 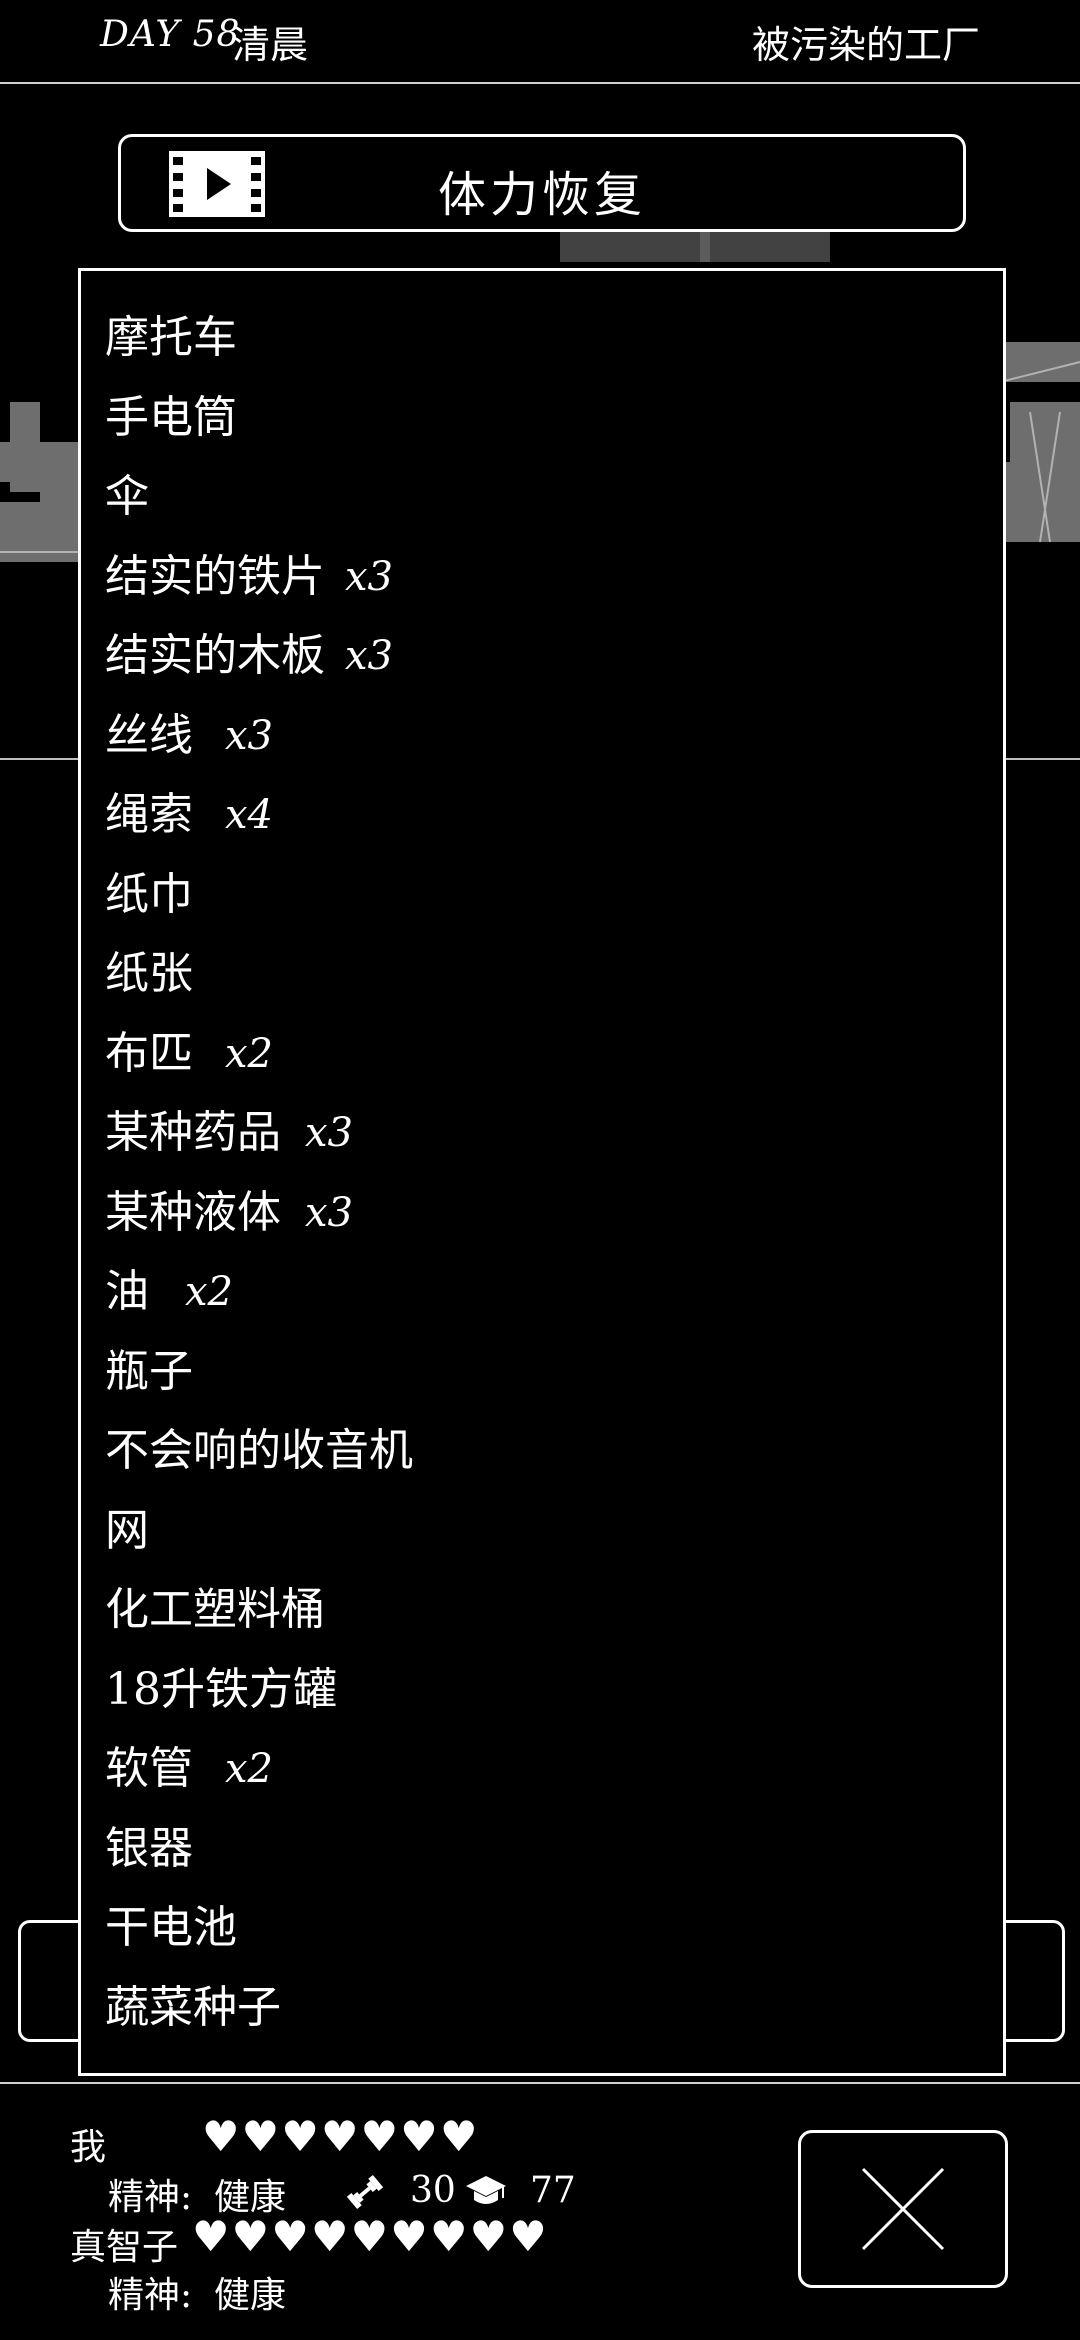 I want to click on inventory-item: 结实的铁片 x3, so click(x=249, y=577).